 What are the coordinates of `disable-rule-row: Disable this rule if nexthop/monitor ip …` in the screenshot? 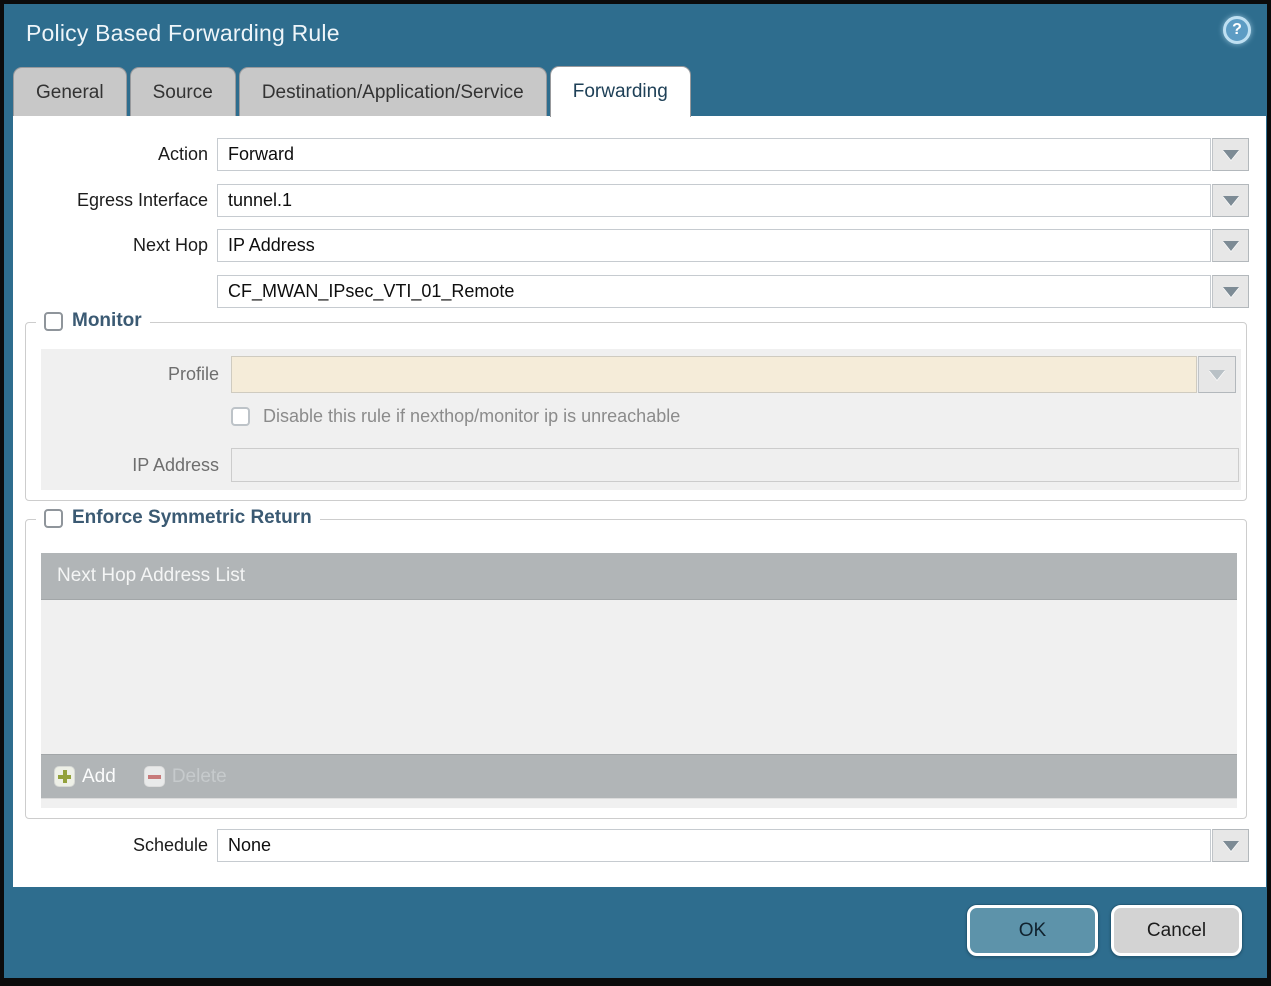 It's located at (455, 416).